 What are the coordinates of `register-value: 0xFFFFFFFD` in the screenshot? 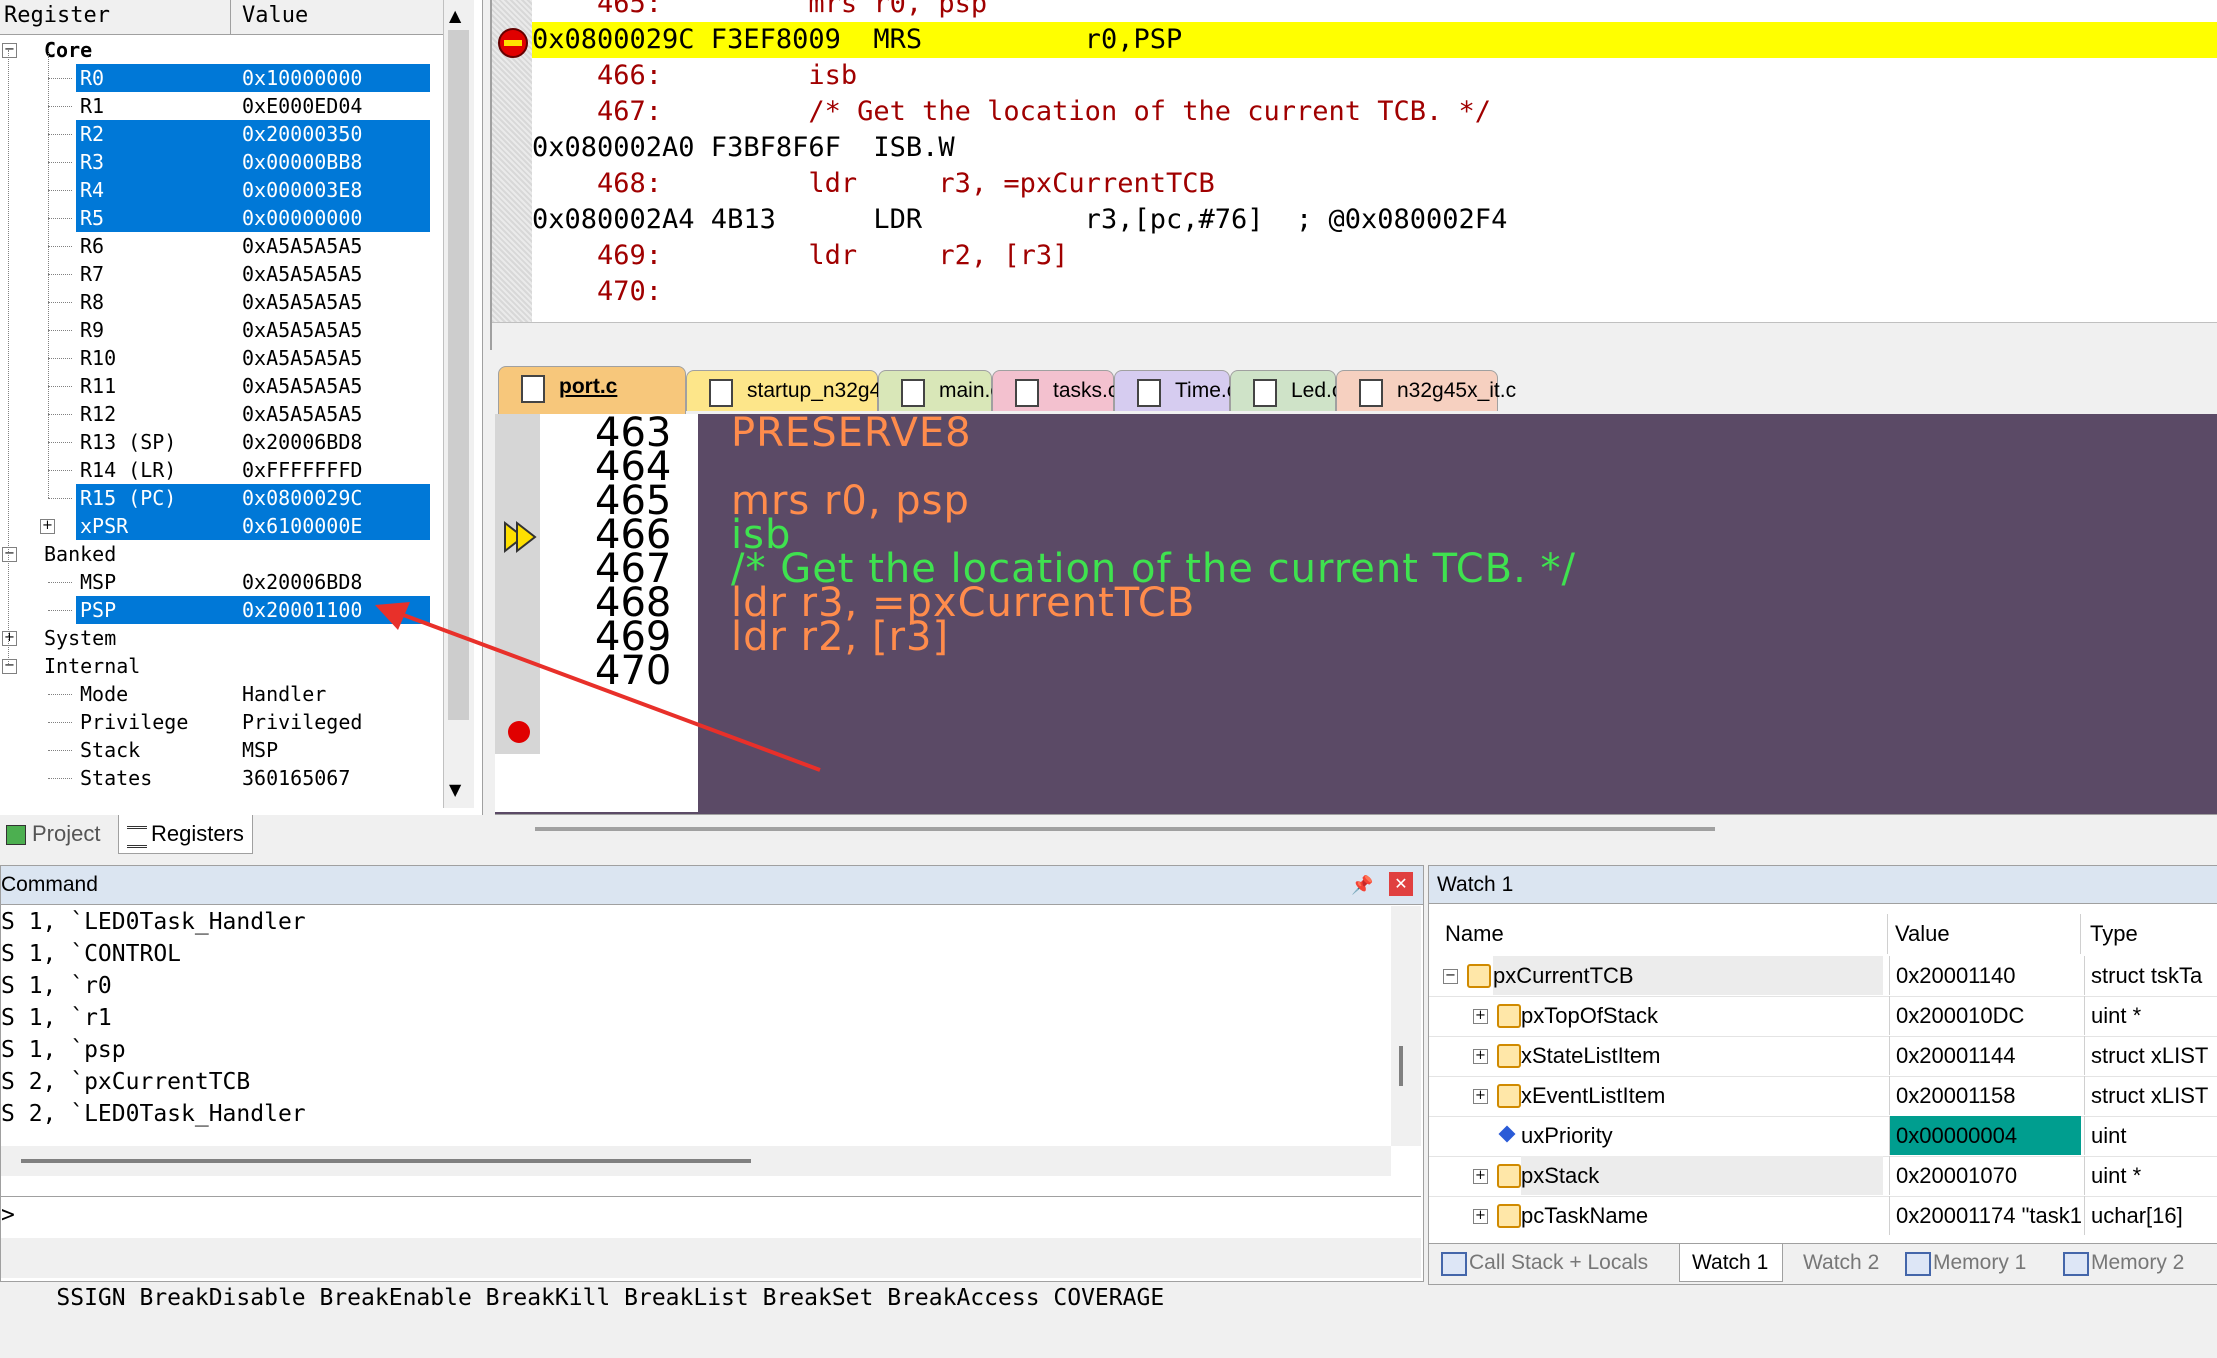 It's located at (330, 470).